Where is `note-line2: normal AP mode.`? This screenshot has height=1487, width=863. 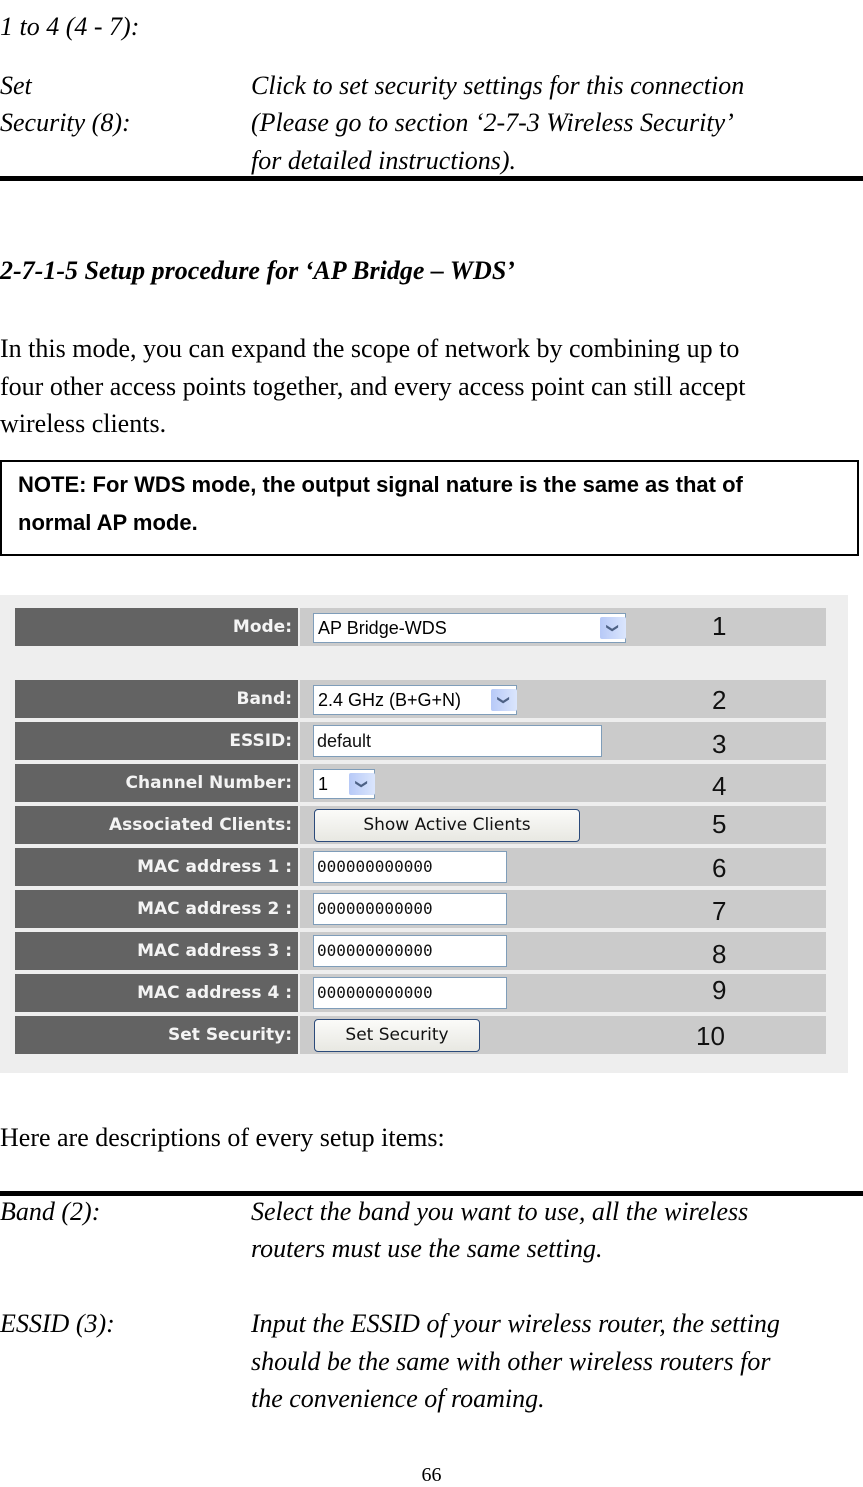 note-line2: normal AP mode. is located at coordinates (108, 522).